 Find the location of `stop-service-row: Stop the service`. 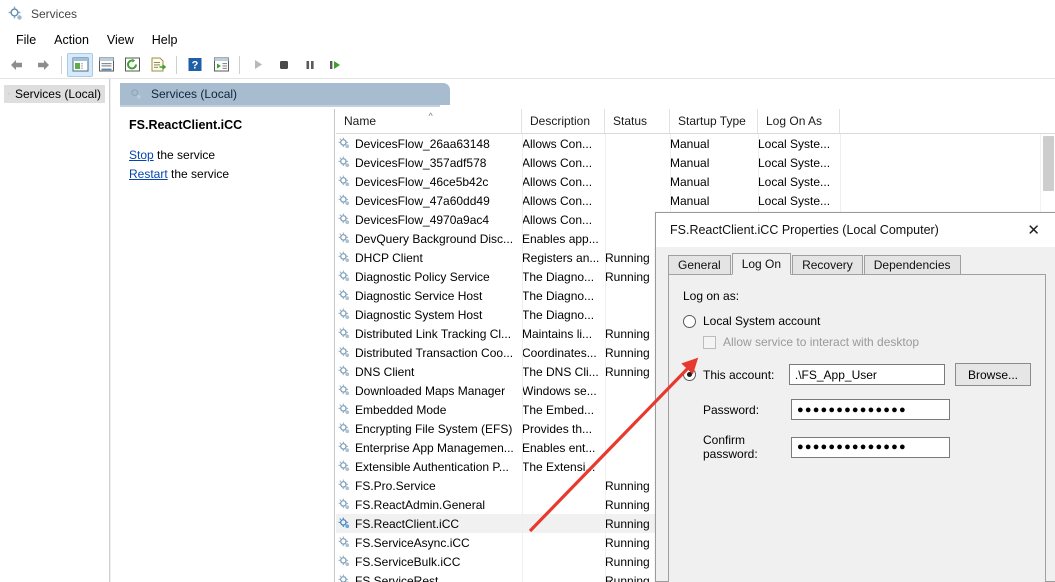

stop-service-row: Stop the service is located at coordinates (228, 155).